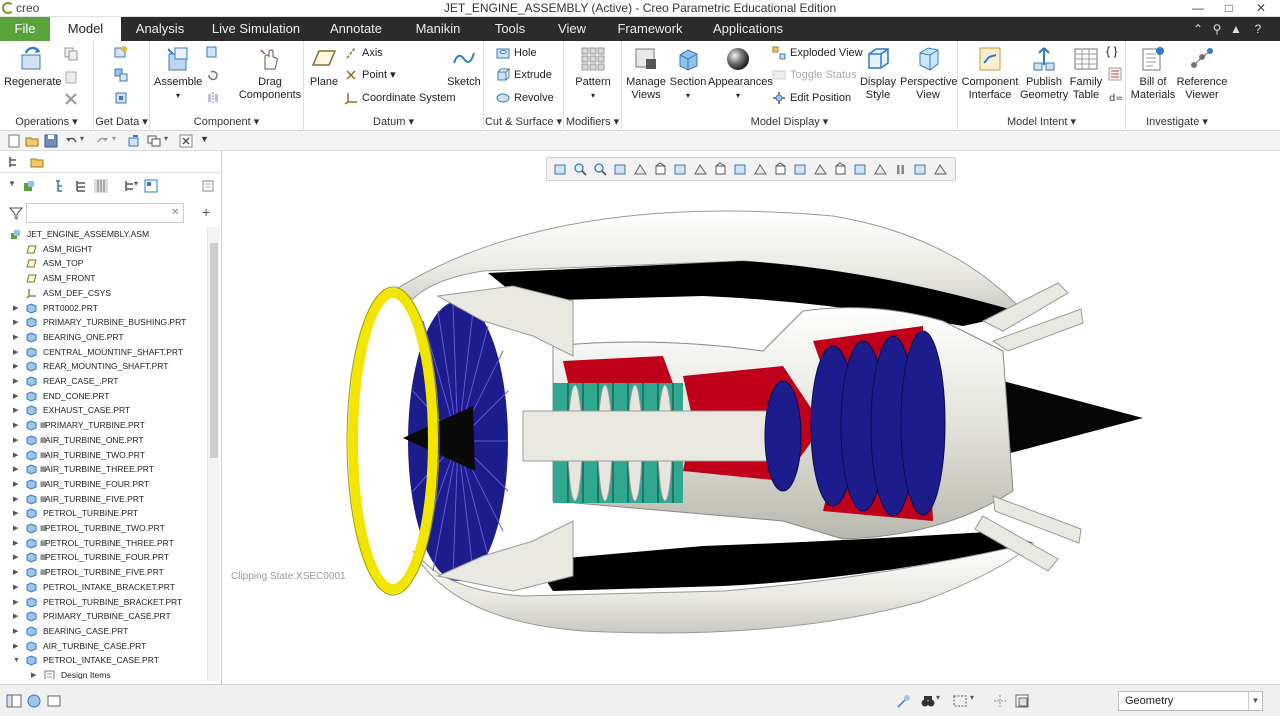 This screenshot has height=716, width=1280. What do you see at coordinates (1044, 73) in the screenshot?
I see `publish-geometry-button: Publish Geometry` at bounding box center [1044, 73].